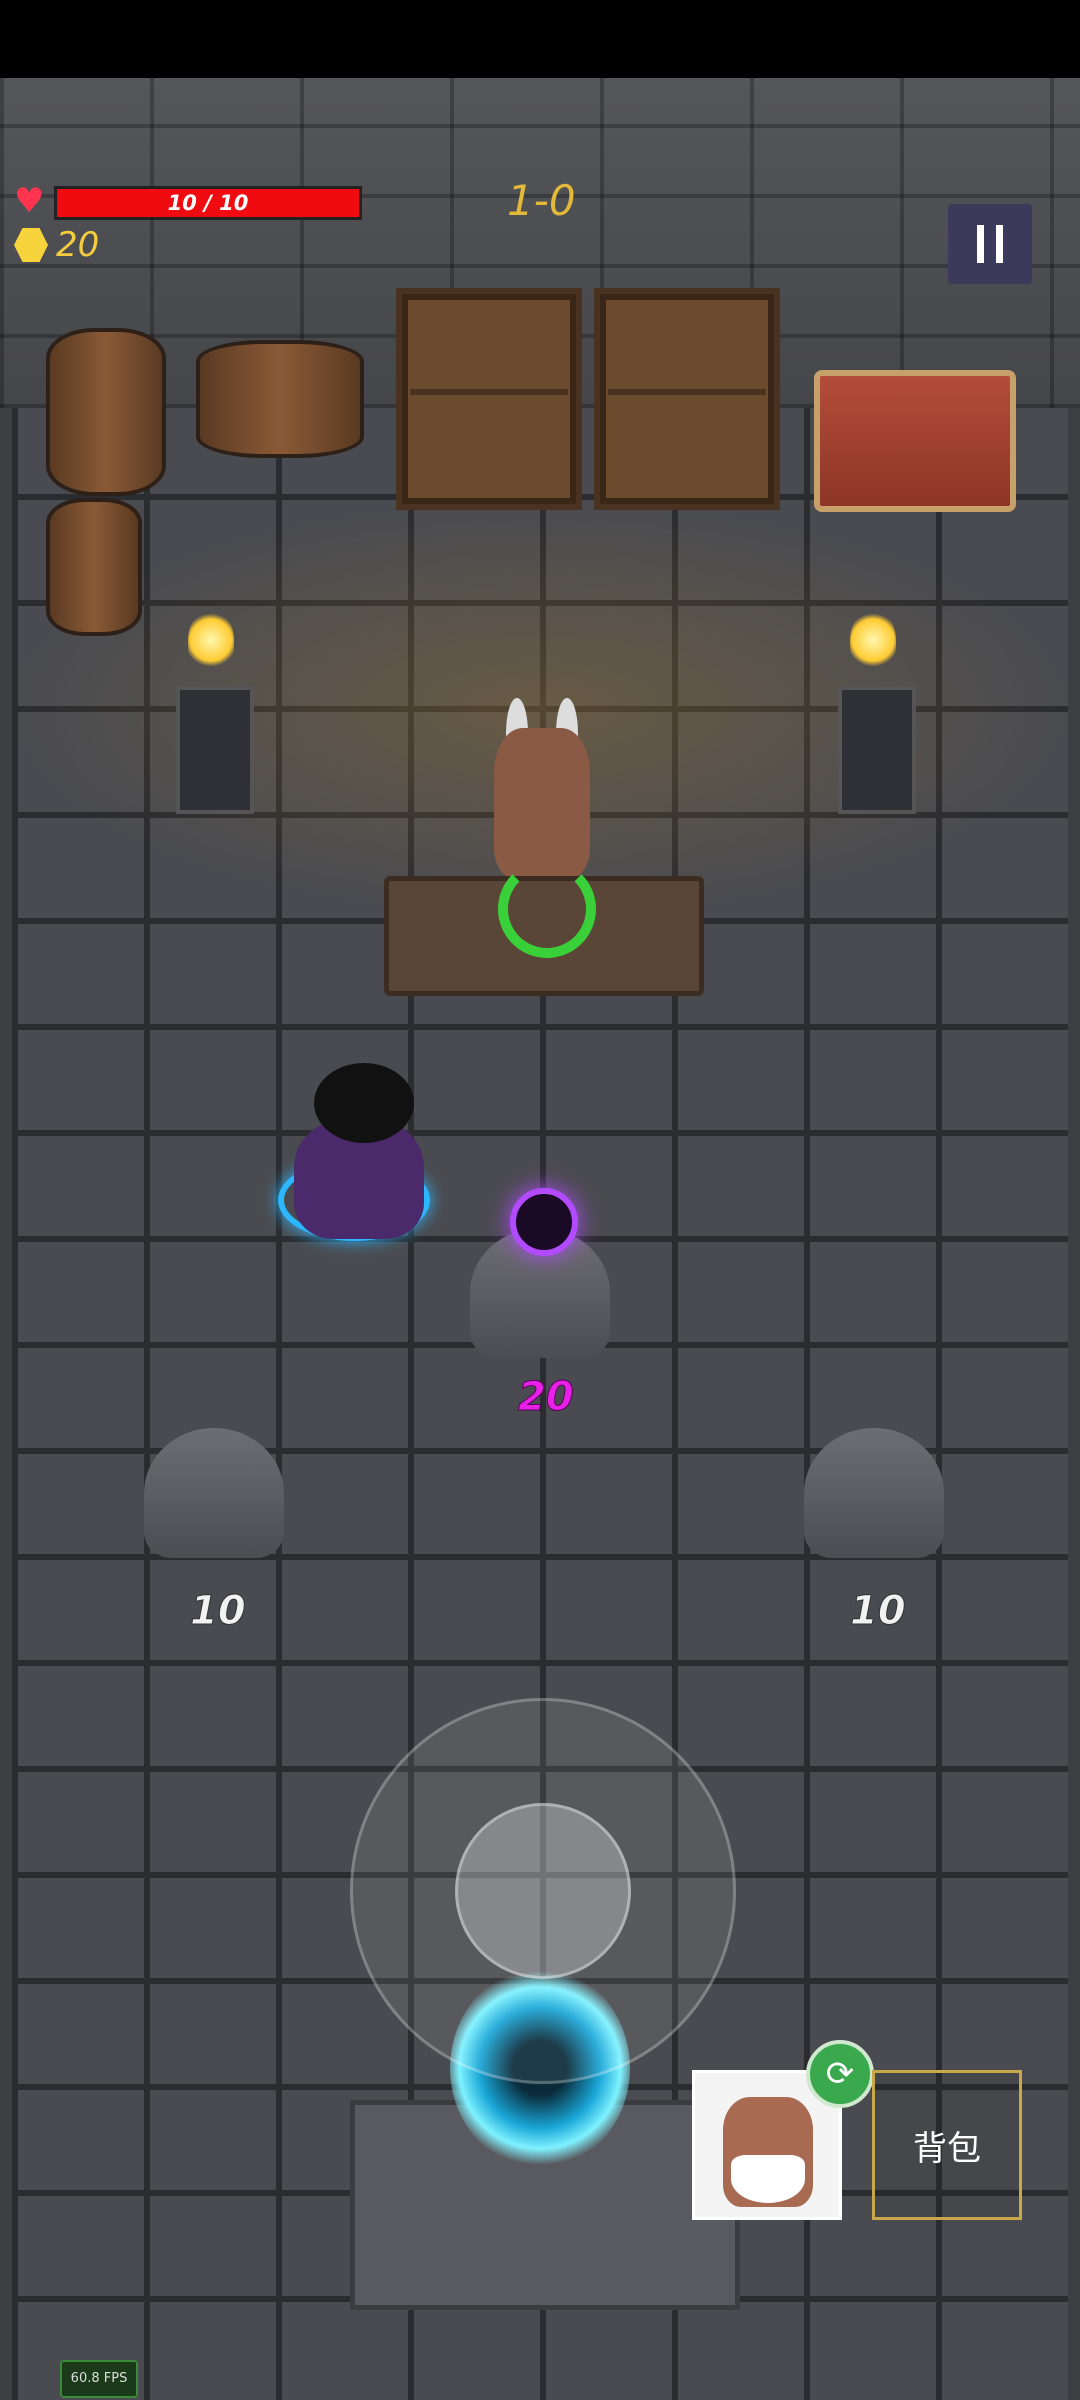 Image resolution: width=1080 pixels, height=2400 pixels. I want to click on player-character, so click(355, 1163).